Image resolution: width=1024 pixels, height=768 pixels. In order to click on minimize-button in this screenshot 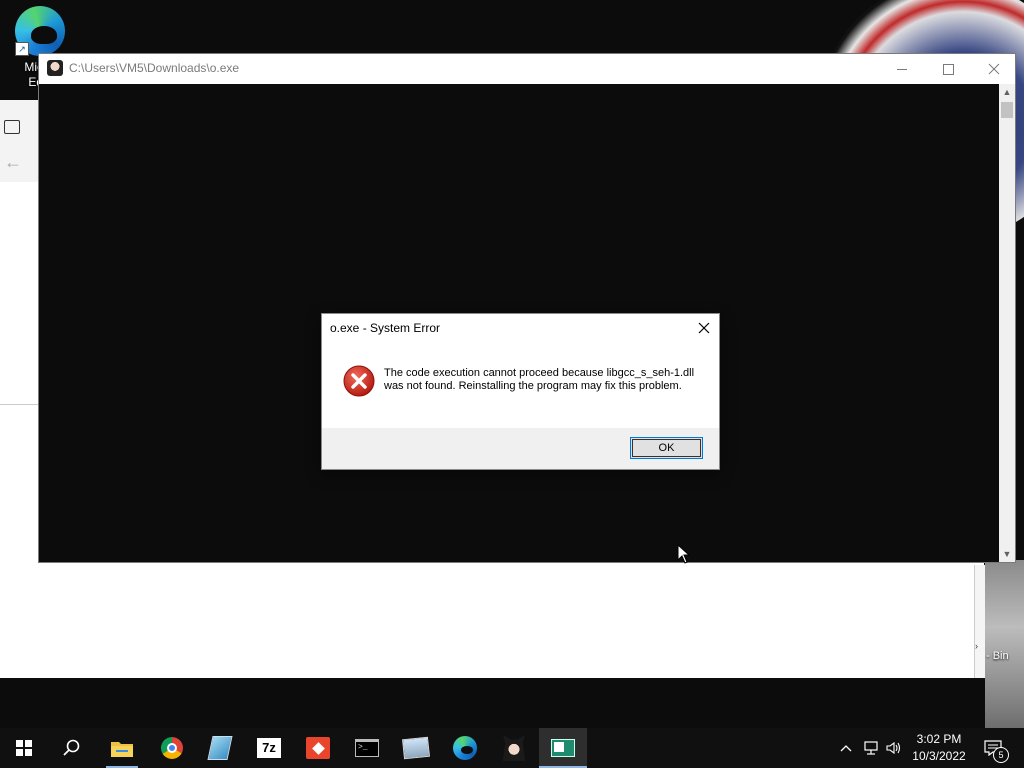, I will do `click(902, 69)`.